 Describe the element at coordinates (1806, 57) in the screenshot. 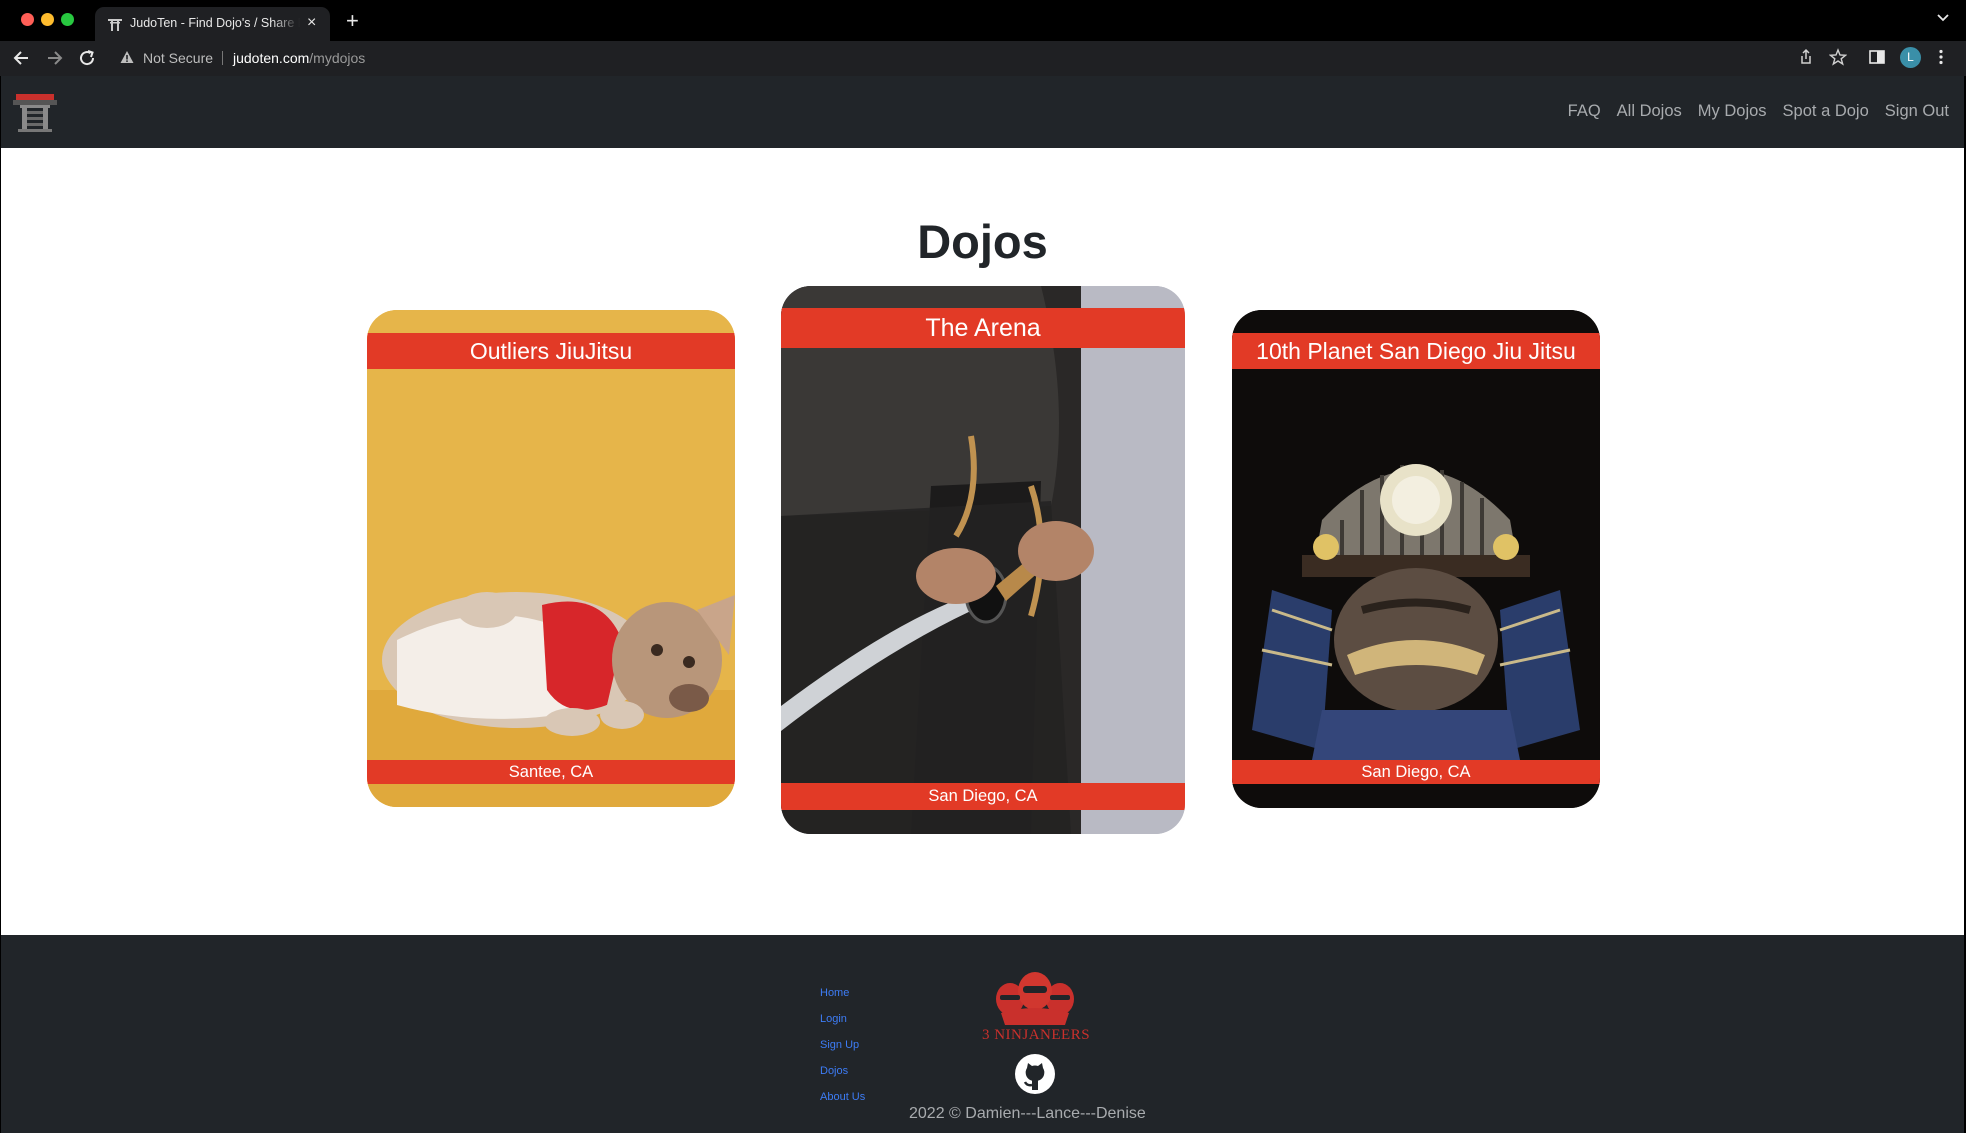

I see `share-icon` at that location.